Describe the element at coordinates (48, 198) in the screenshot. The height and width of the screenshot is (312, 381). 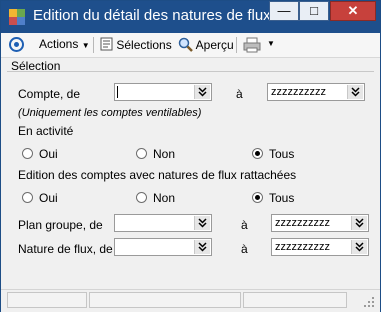
I see `edition-oui-label: Oui` at that location.